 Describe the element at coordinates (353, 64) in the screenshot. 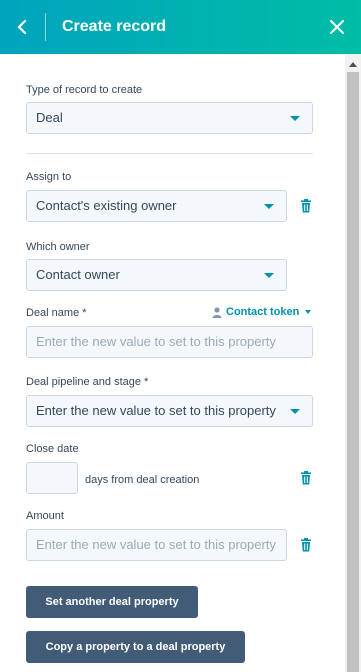

I see `scroll-up-arrow` at that location.